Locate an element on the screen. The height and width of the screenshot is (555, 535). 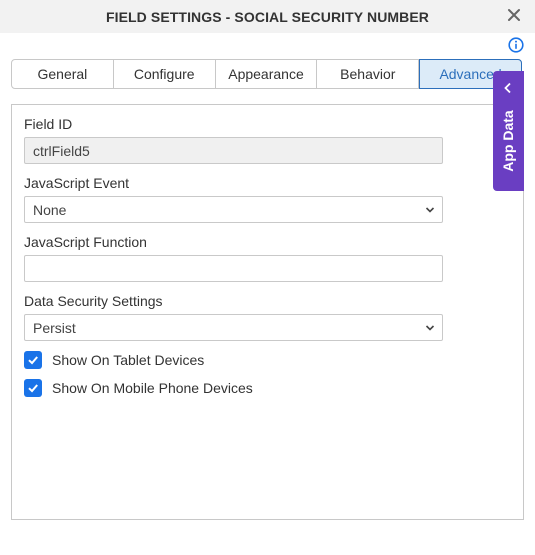
js-event-select: None is located at coordinates (233, 209).